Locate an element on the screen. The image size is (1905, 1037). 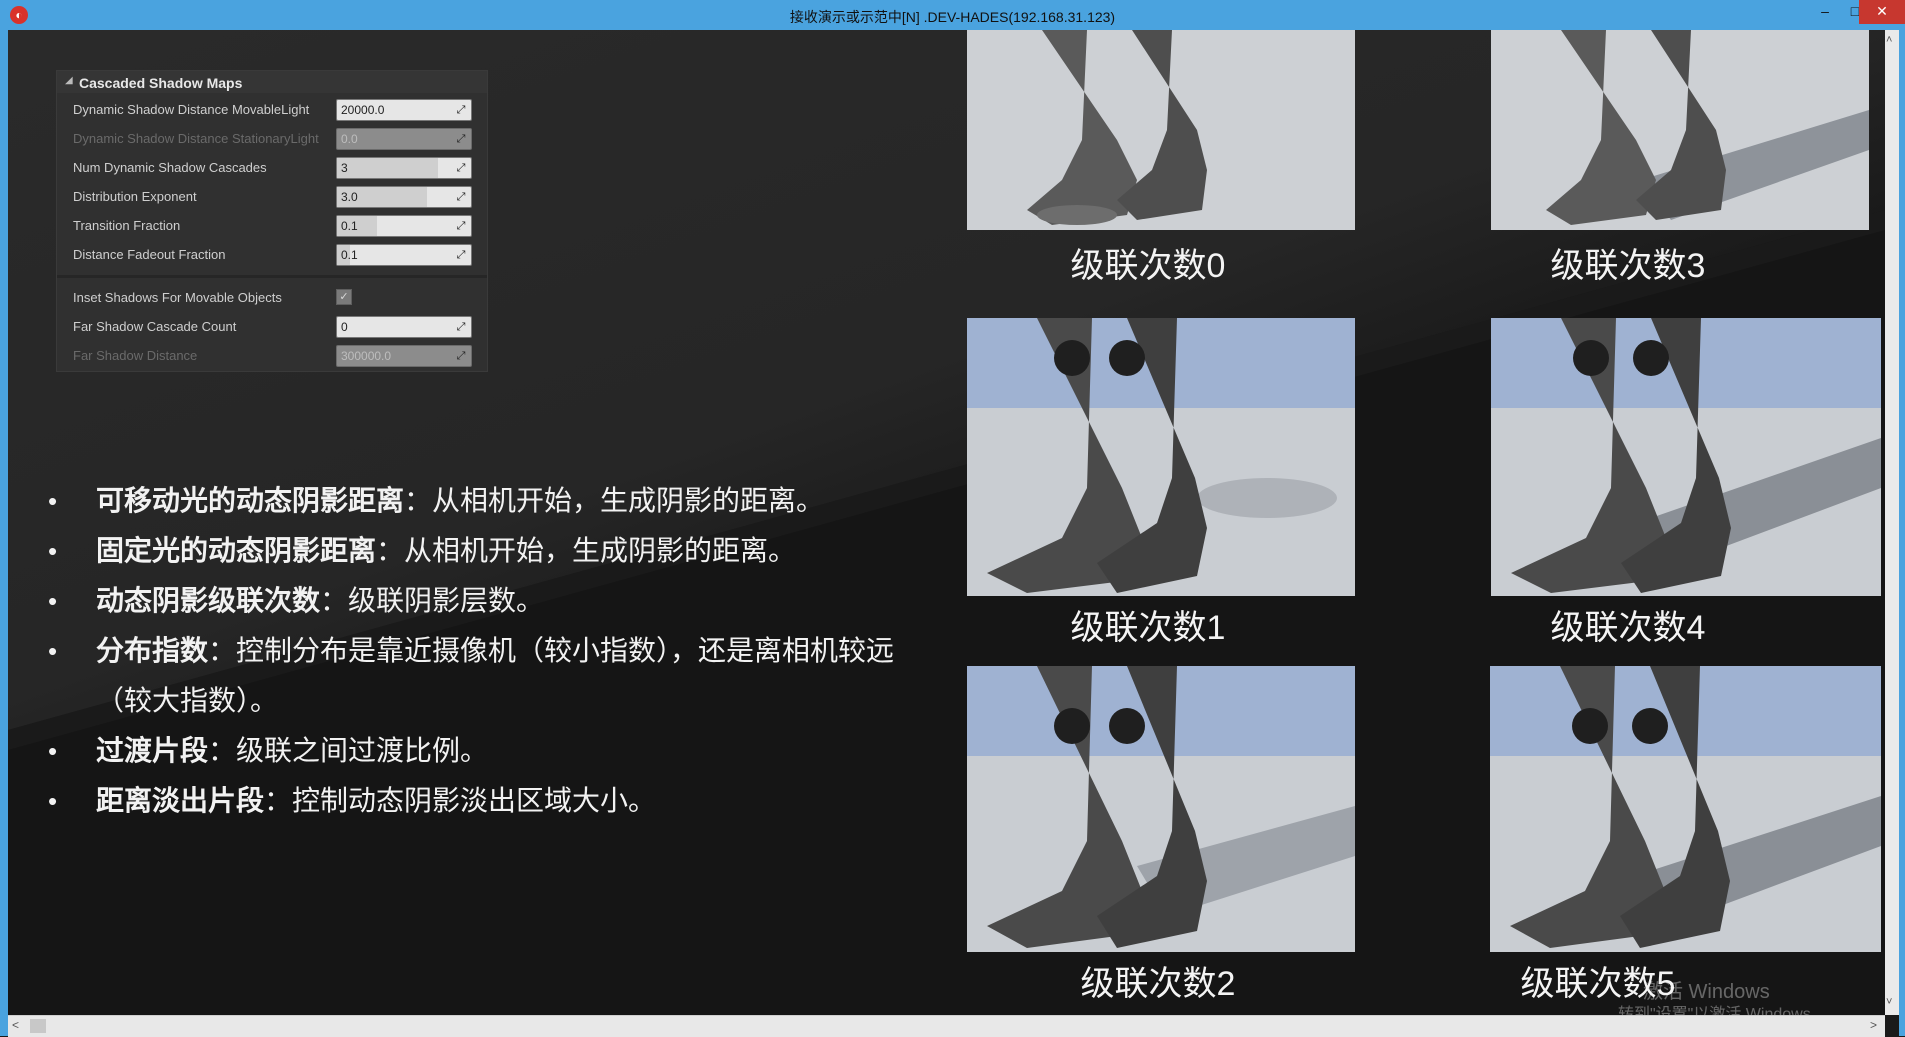
cascade-2-render-image is located at coordinates (1161, 809).